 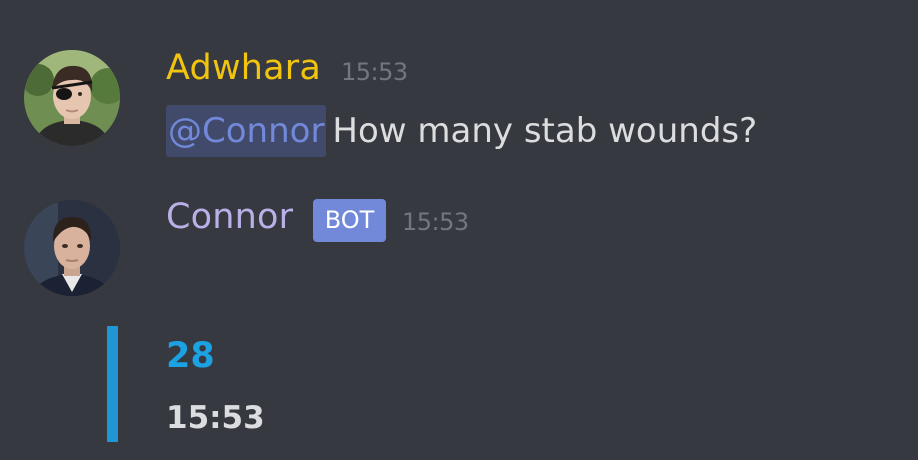 I want to click on message-text: How many stab wounds?, so click(x=545, y=131).